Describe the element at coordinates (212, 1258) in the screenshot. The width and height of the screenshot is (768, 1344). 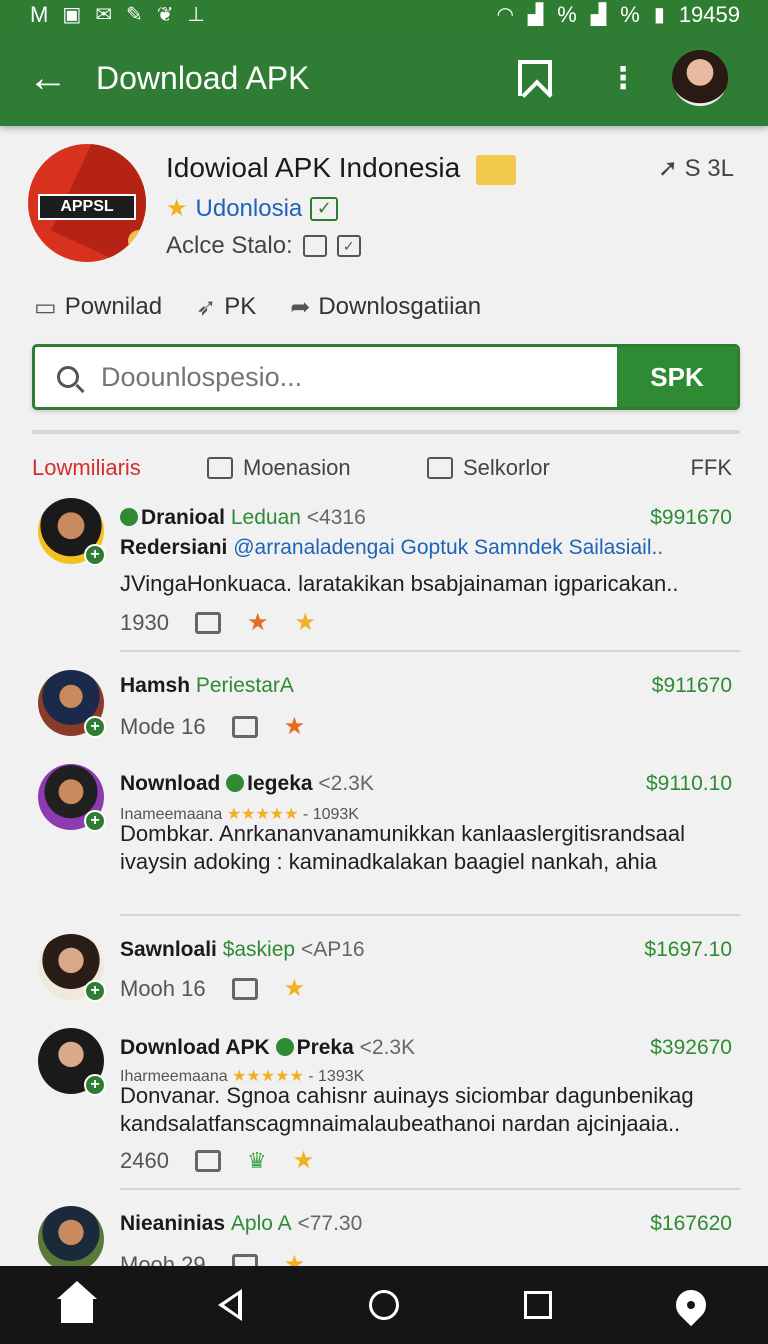
I see `item-stats: Mooh 29 ★` at that location.